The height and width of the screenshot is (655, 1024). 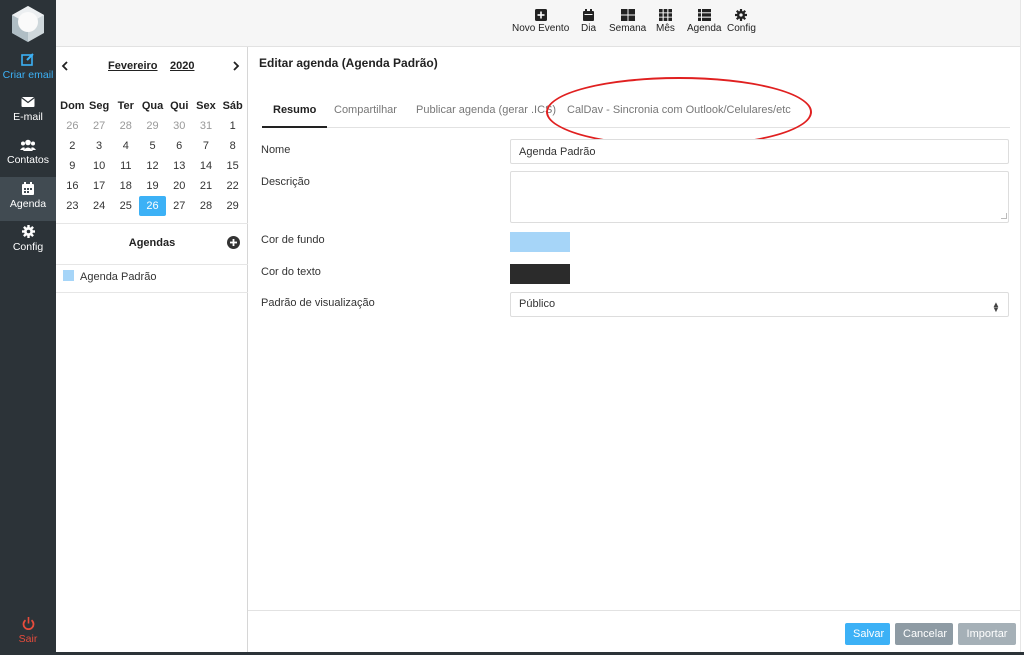 What do you see at coordinates (867, 634) in the screenshot?
I see `save-button: Salvar` at bounding box center [867, 634].